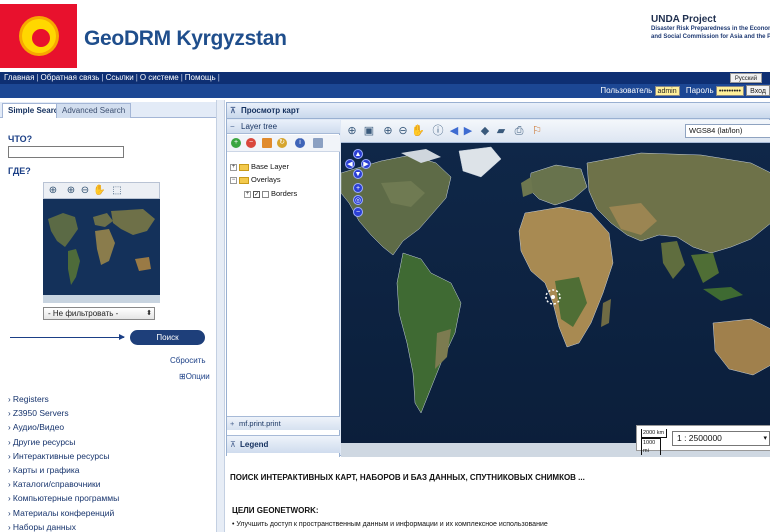 This screenshot has height=532, width=770. I want to click on reset-link: Сбросить, so click(188, 360).